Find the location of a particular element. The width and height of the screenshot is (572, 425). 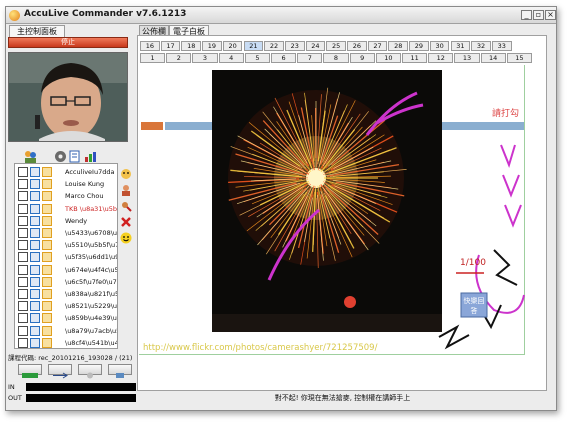

page-tab: 33 is located at coordinates (501, 46).